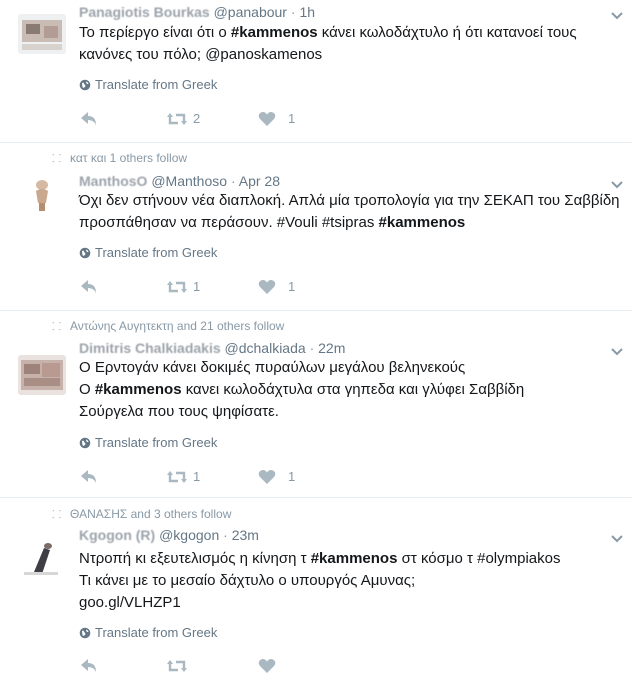 Image resolution: width=632 pixels, height=691 pixels. I want to click on follow-context: ⸬ Αντώνης Αυγητεκτη and 21 others follow, so click(168, 326).